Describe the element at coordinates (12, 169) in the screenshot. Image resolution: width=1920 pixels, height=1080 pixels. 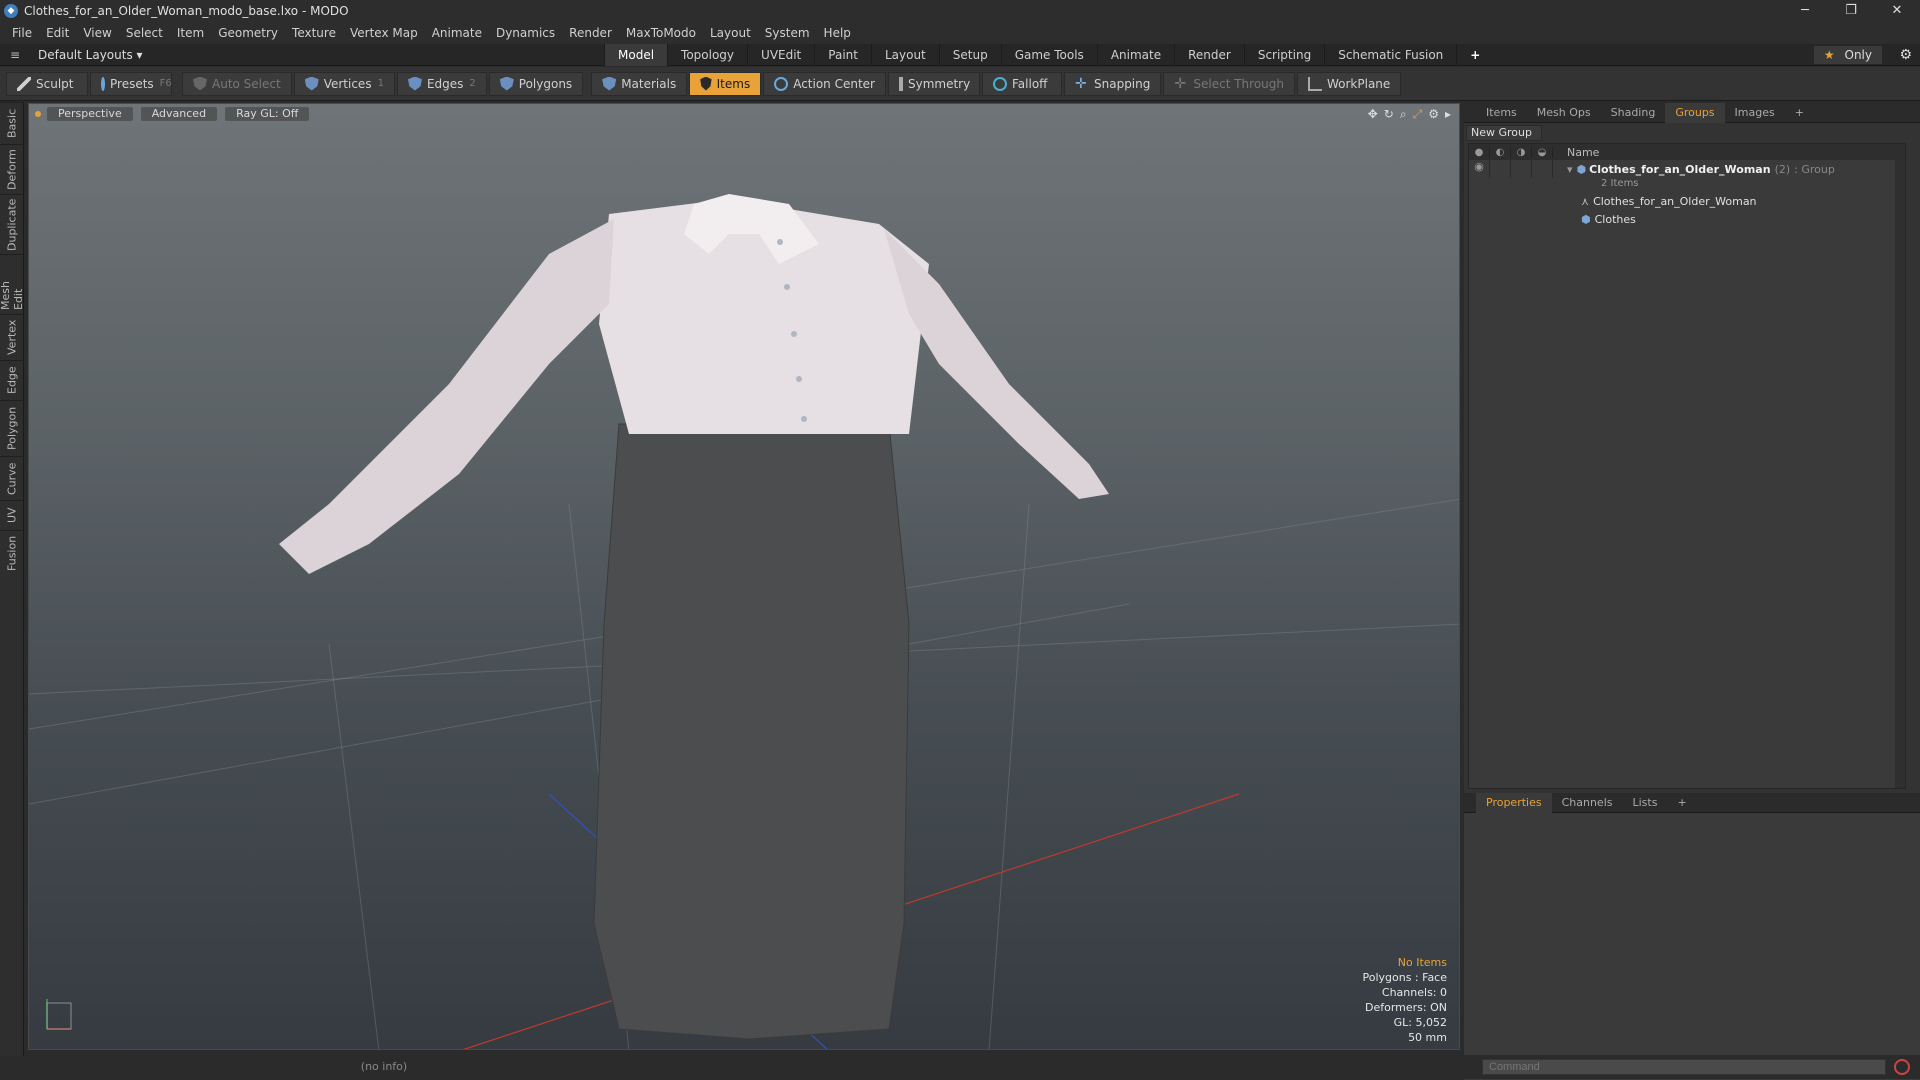
I see `tab-deform: Deform` at that location.